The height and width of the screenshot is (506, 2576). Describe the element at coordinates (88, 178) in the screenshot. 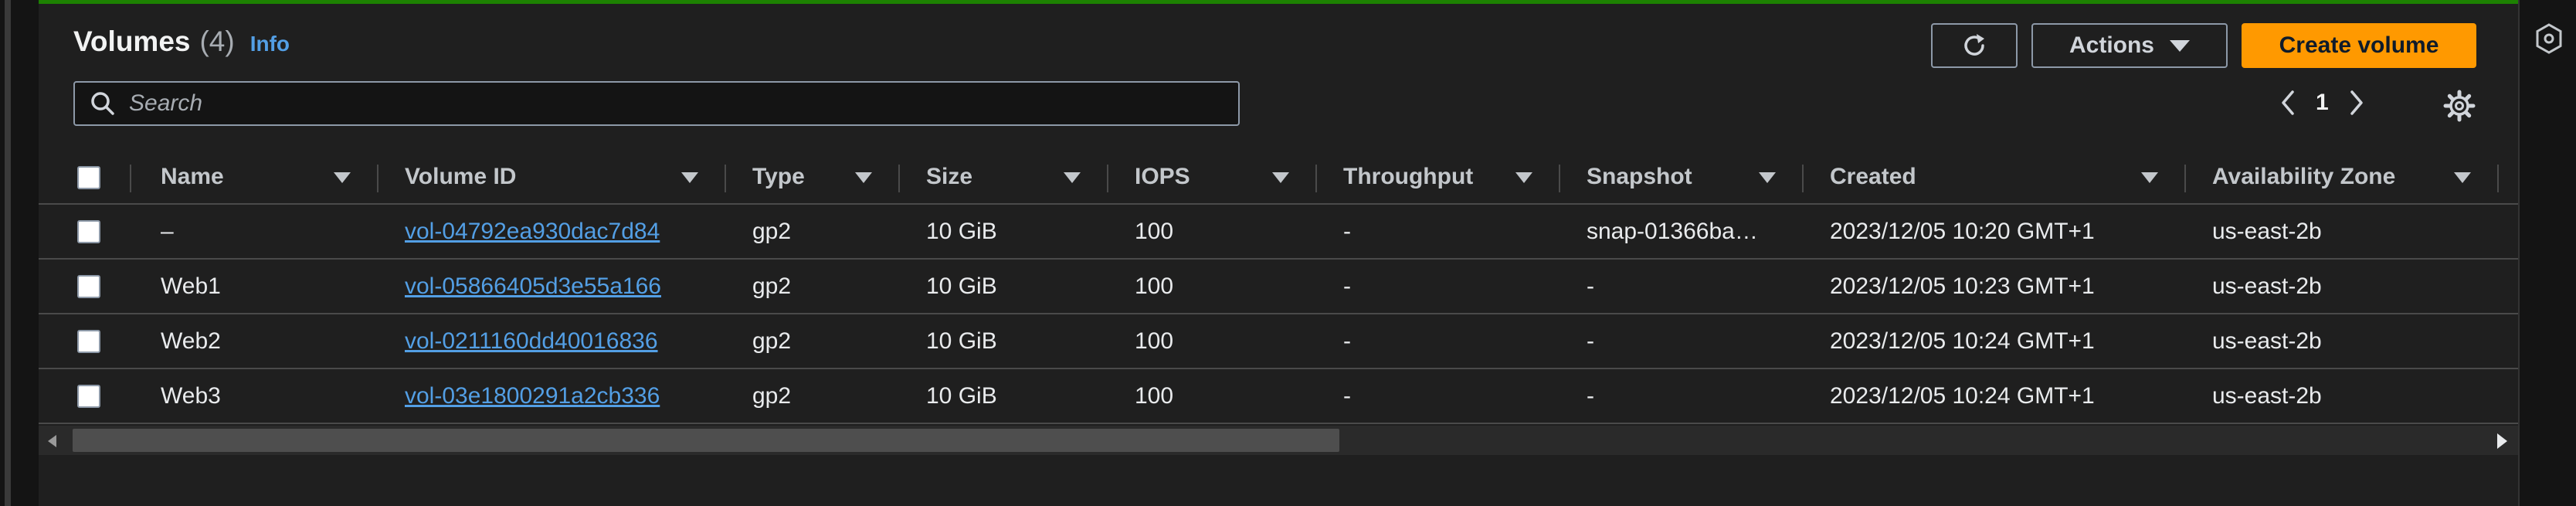

I see `select-all-checkbox` at that location.